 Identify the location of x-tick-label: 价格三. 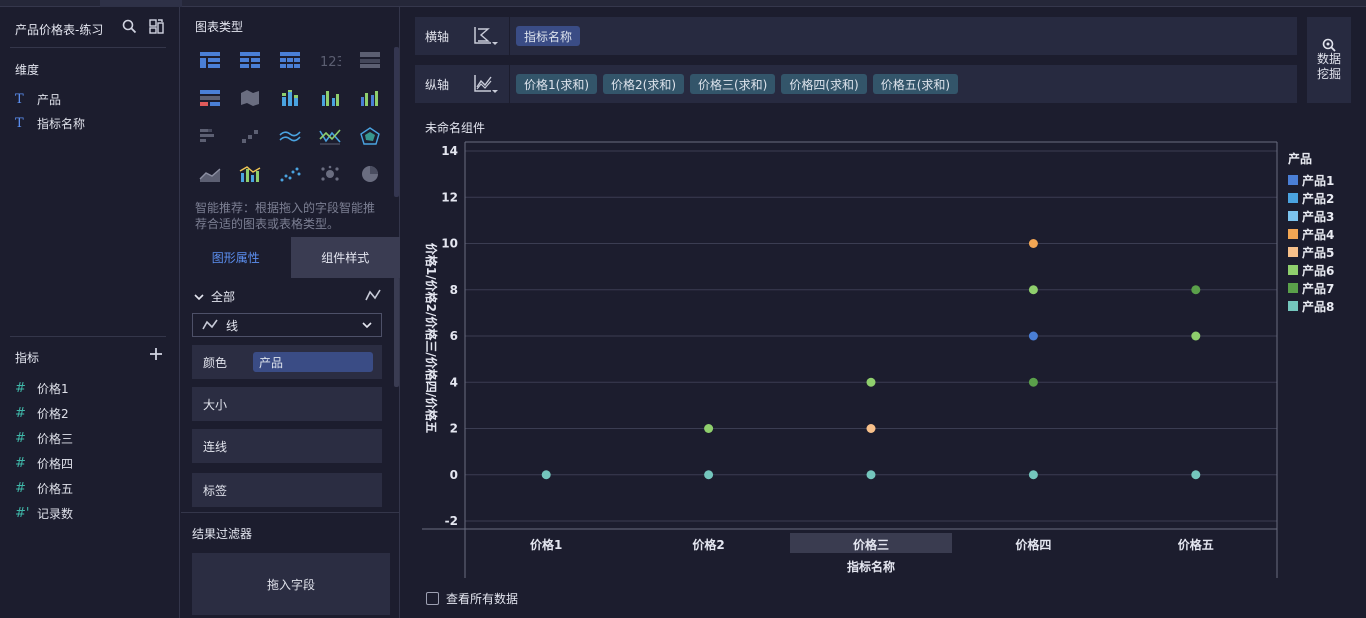
(871, 544).